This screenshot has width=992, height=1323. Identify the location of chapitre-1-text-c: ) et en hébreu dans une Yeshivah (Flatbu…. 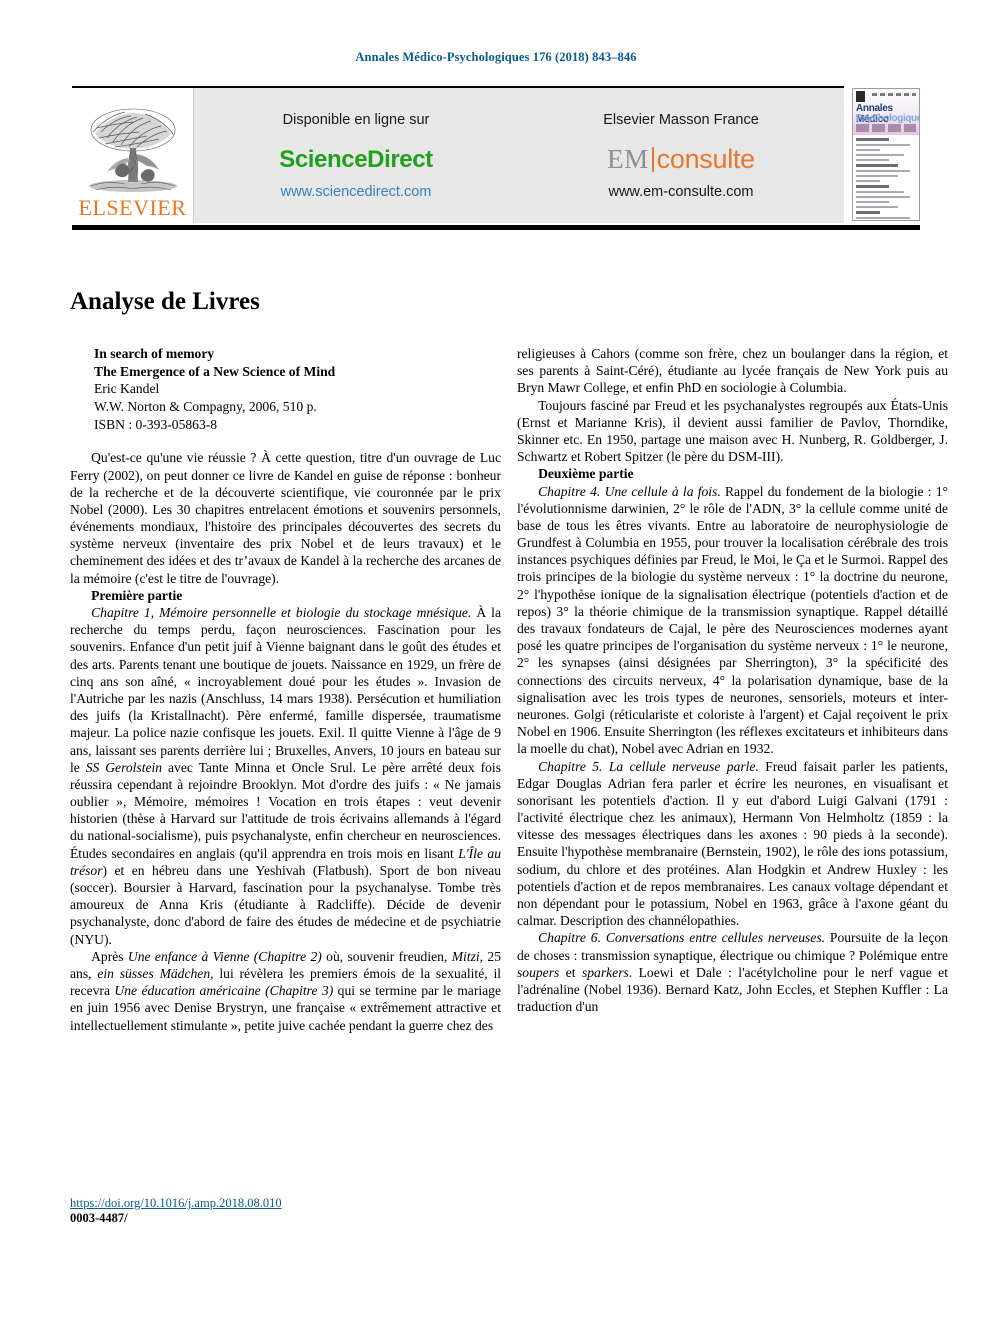
(285, 904).